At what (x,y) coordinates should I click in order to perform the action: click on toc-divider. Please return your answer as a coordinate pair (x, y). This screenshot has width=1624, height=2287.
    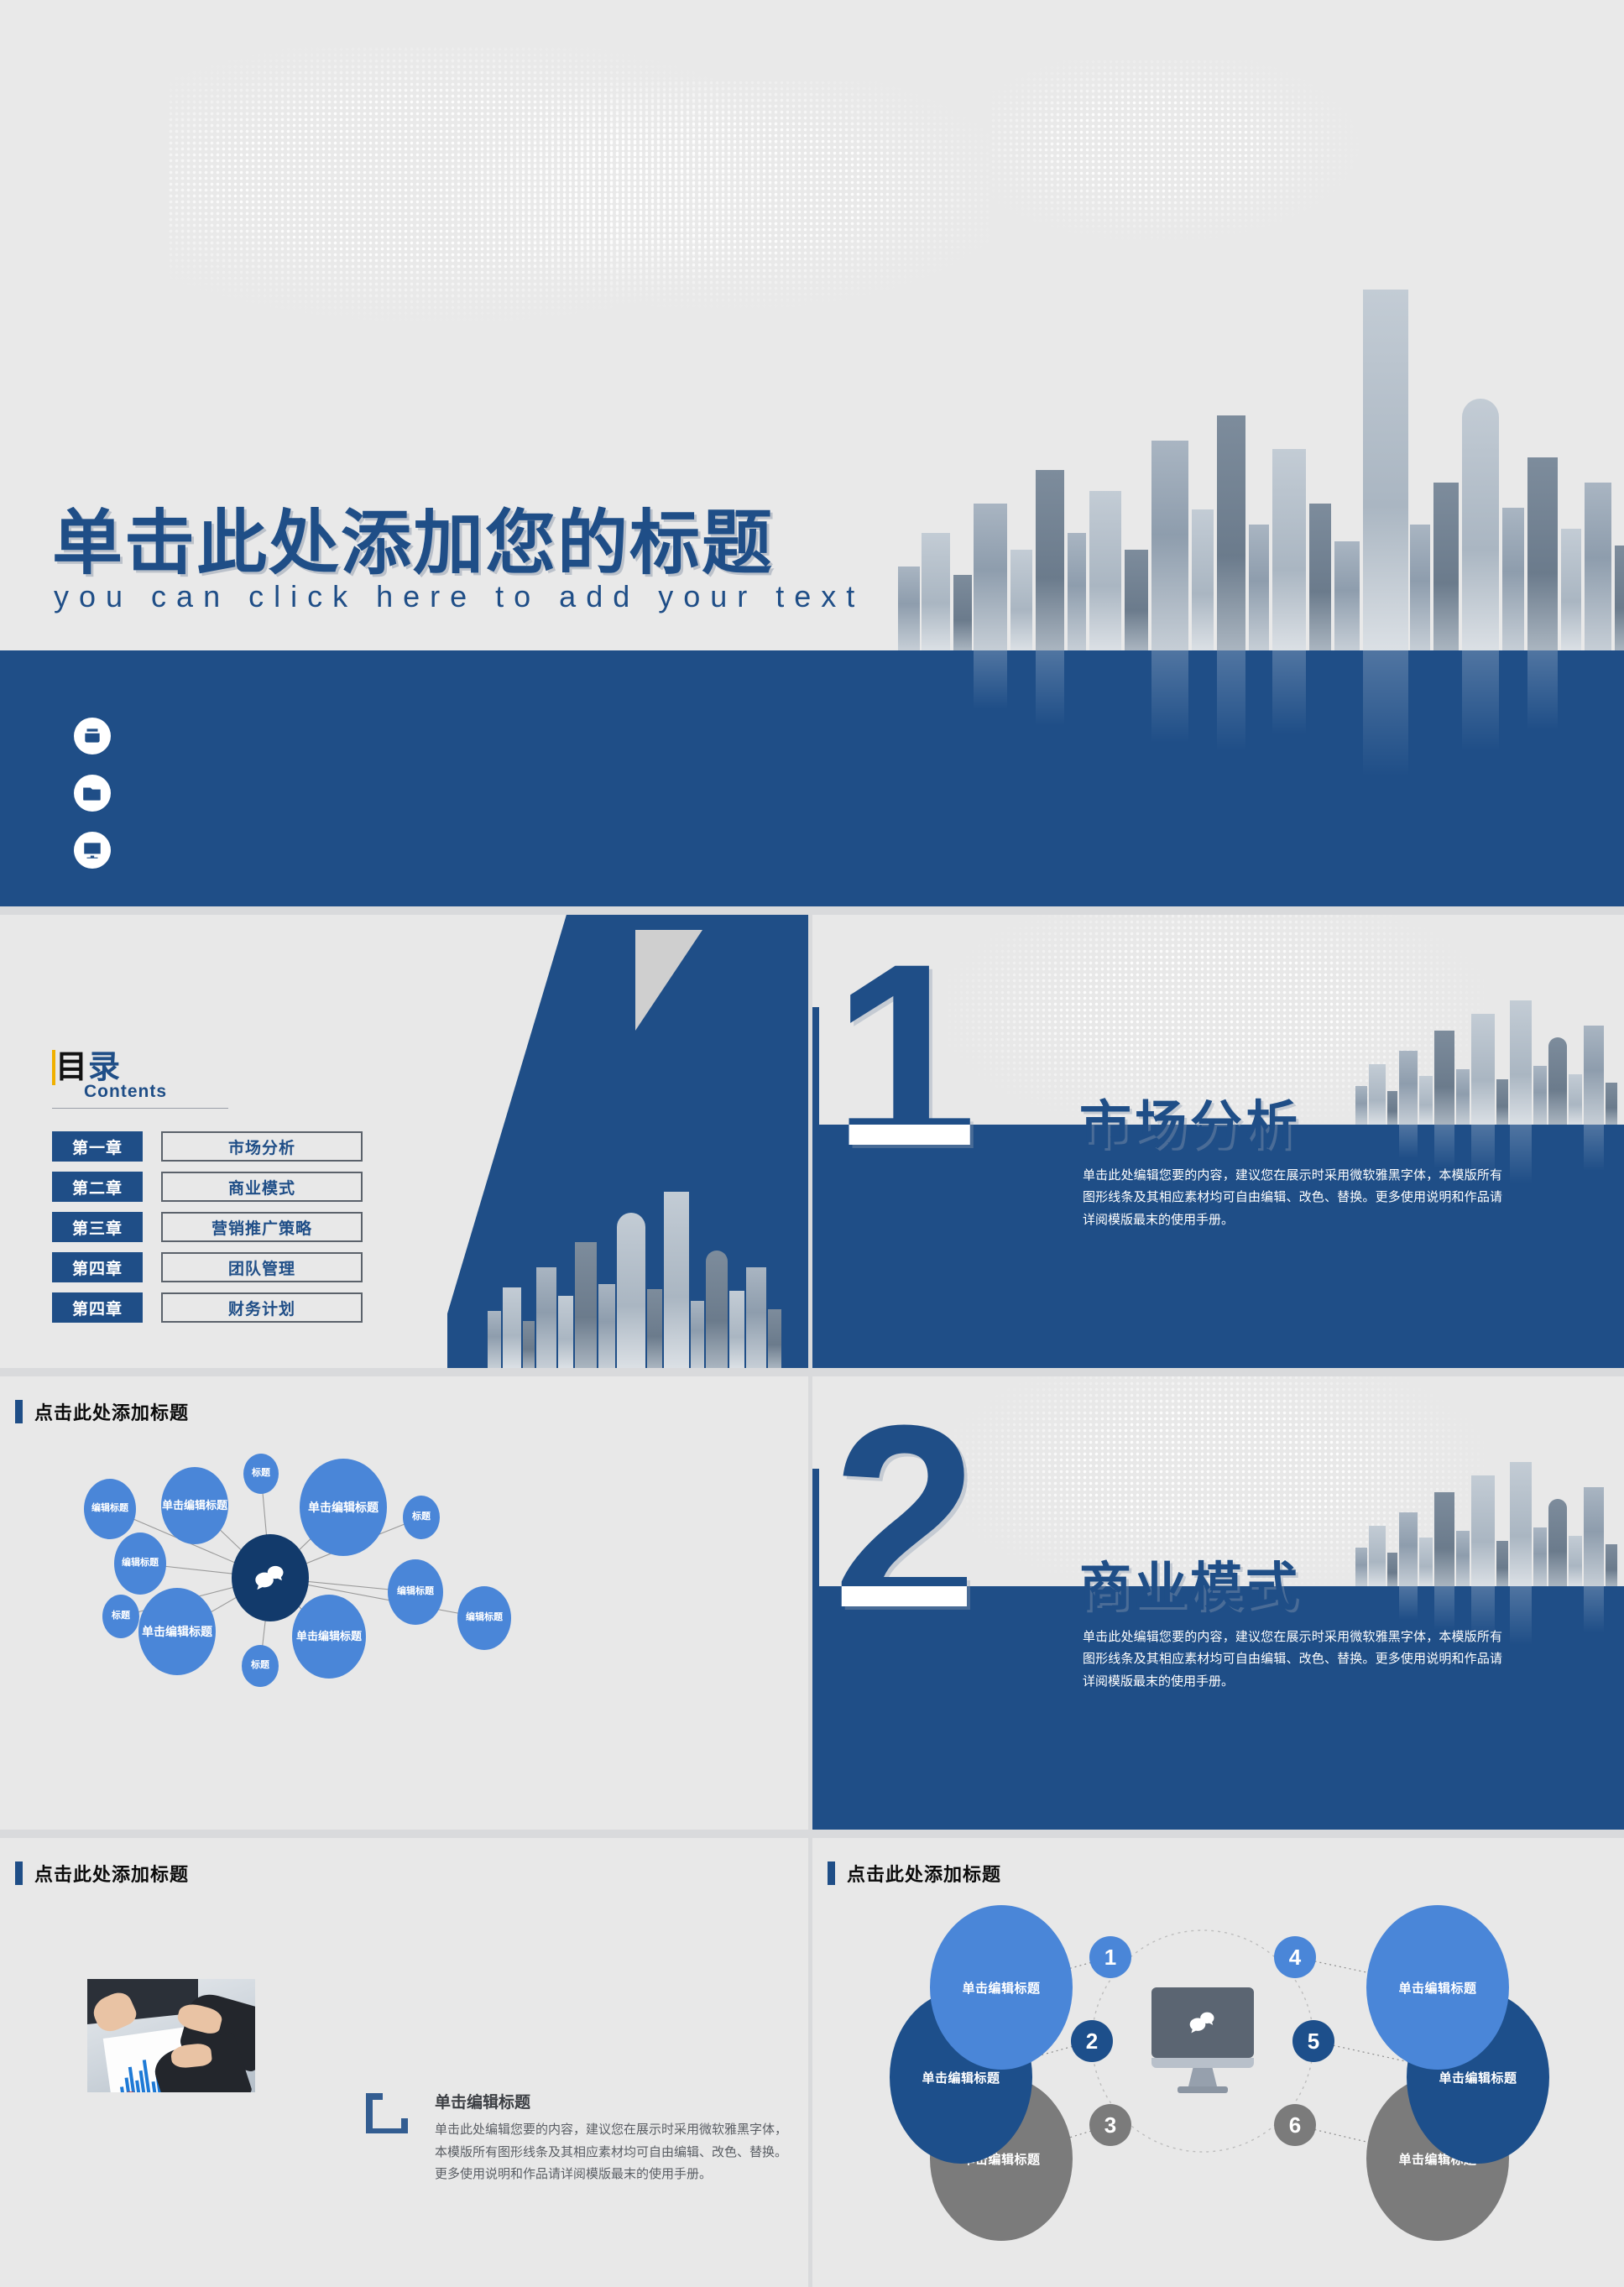
    Looking at the image, I should click on (140, 1109).